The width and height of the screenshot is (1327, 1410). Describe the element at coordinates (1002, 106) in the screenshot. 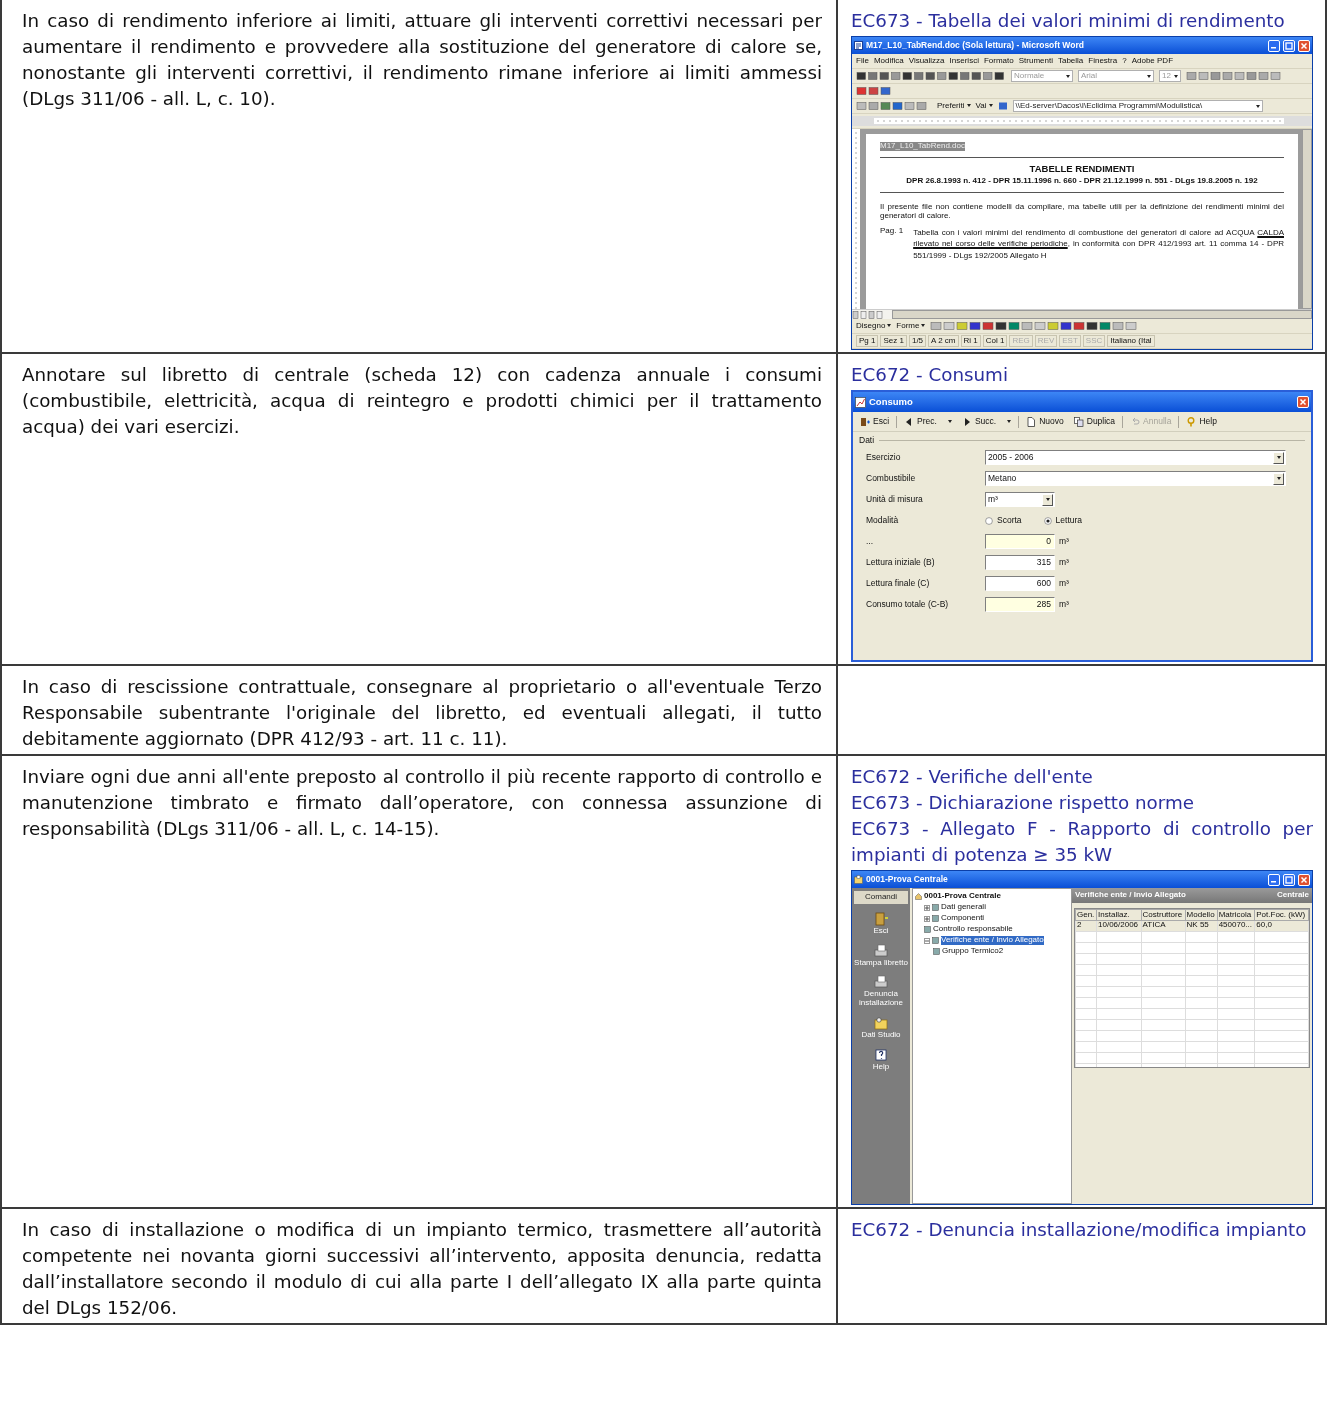

I see `monitor-icon` at that location.